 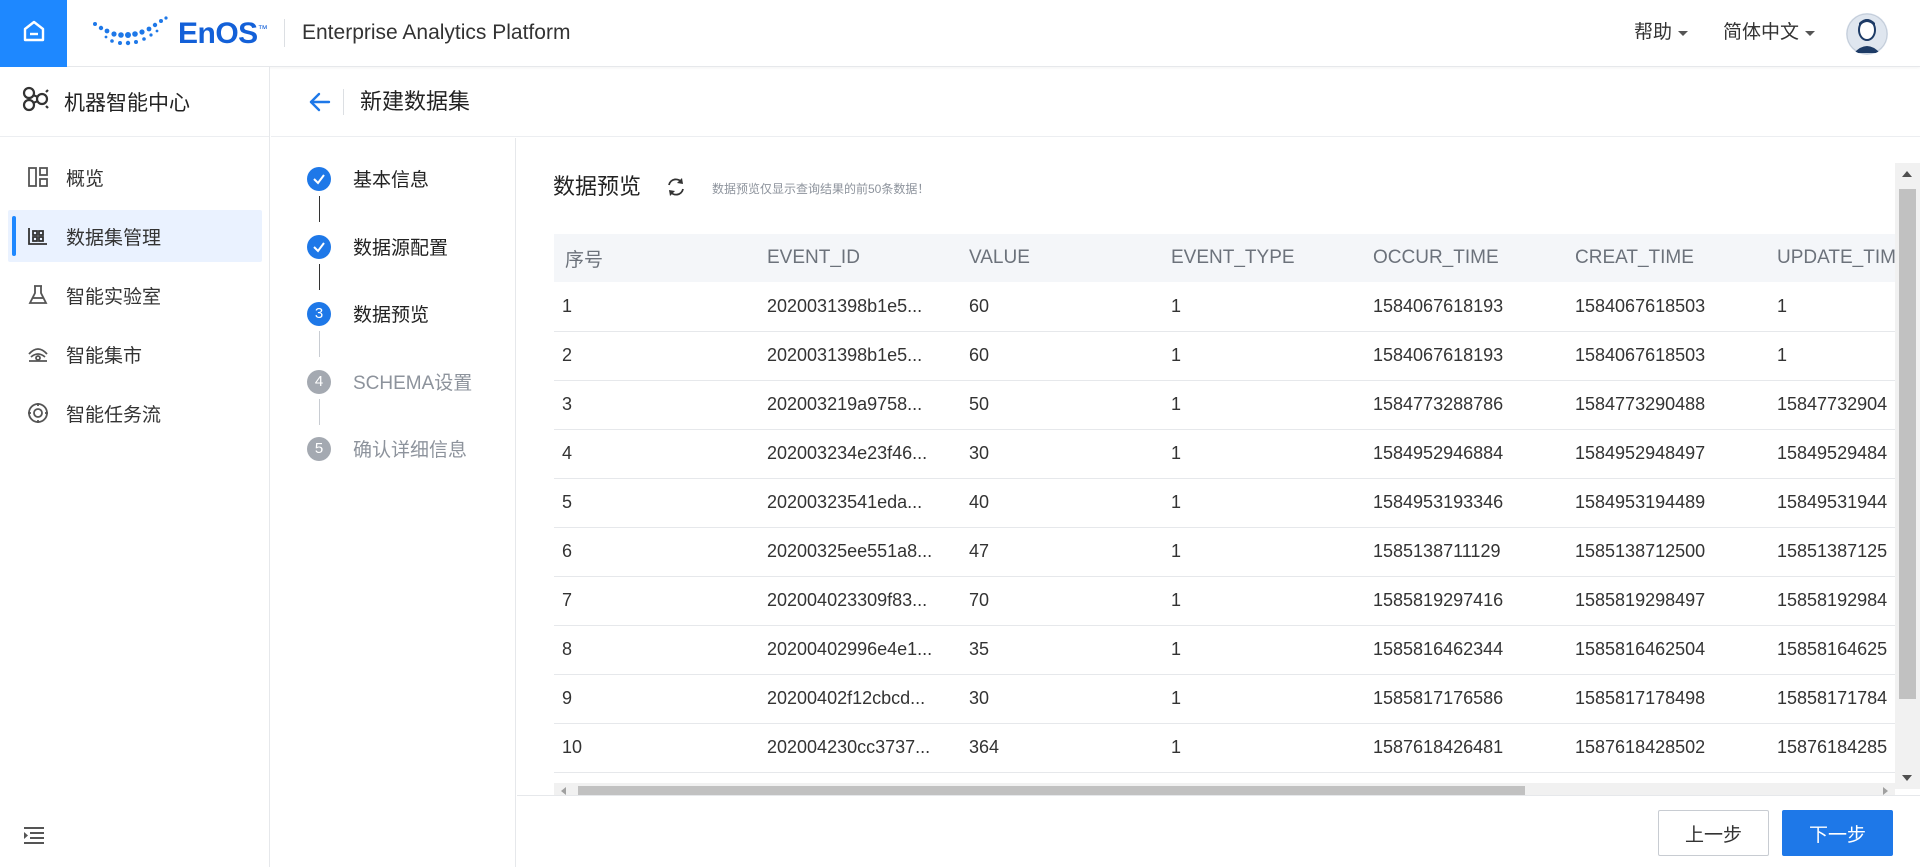 What do you see at coordinates (655, 454) in the screenshot?
I see `table-cell: 4` at bounding box center [655, 454].